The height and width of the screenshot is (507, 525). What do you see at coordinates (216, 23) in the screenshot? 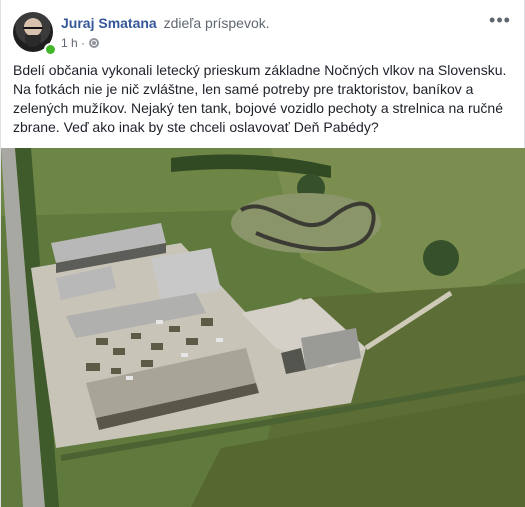
I see `post-action-text: zdieľa príspevok.` at bounding box center [216, 23].